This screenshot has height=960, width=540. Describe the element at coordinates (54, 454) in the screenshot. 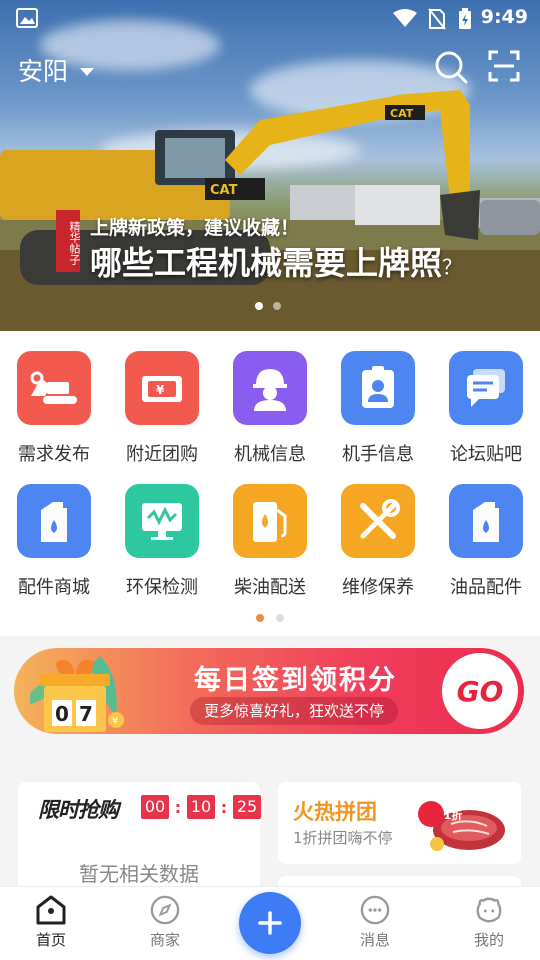

I see `grid-label: 需求发布` at that location.